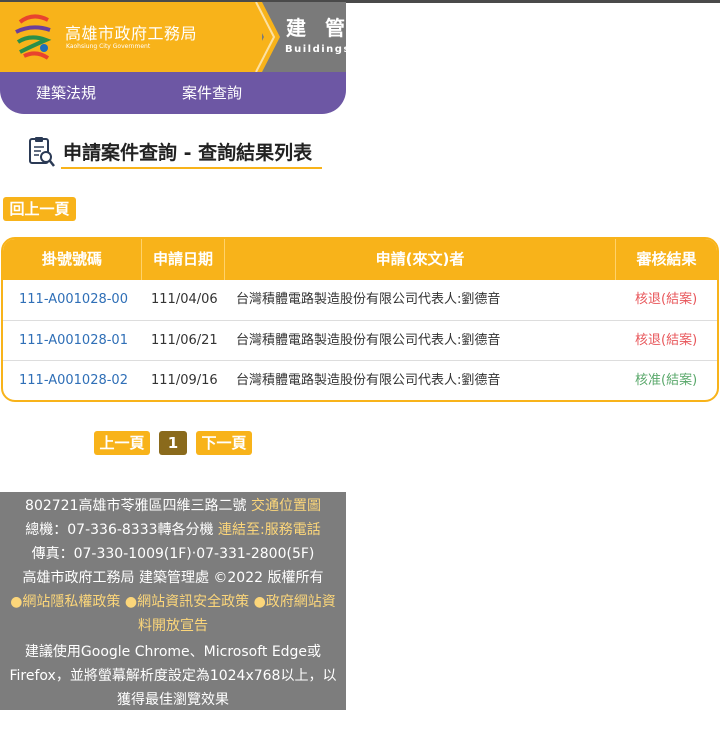 The height and width of the screenshot is (737, 720). I want to click on org-name-en: Kaohsiung City Government, so click(108, 46).